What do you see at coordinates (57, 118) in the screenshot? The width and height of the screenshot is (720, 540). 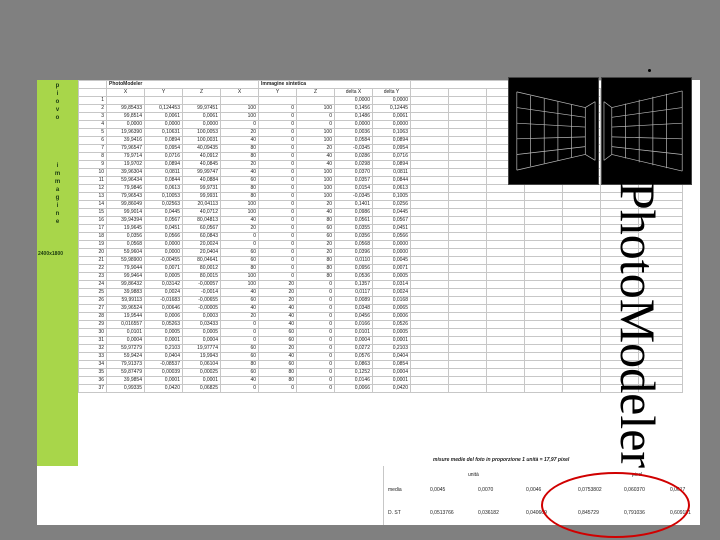 I see `sidebar-letter: o` at bounding box center [57, 118].